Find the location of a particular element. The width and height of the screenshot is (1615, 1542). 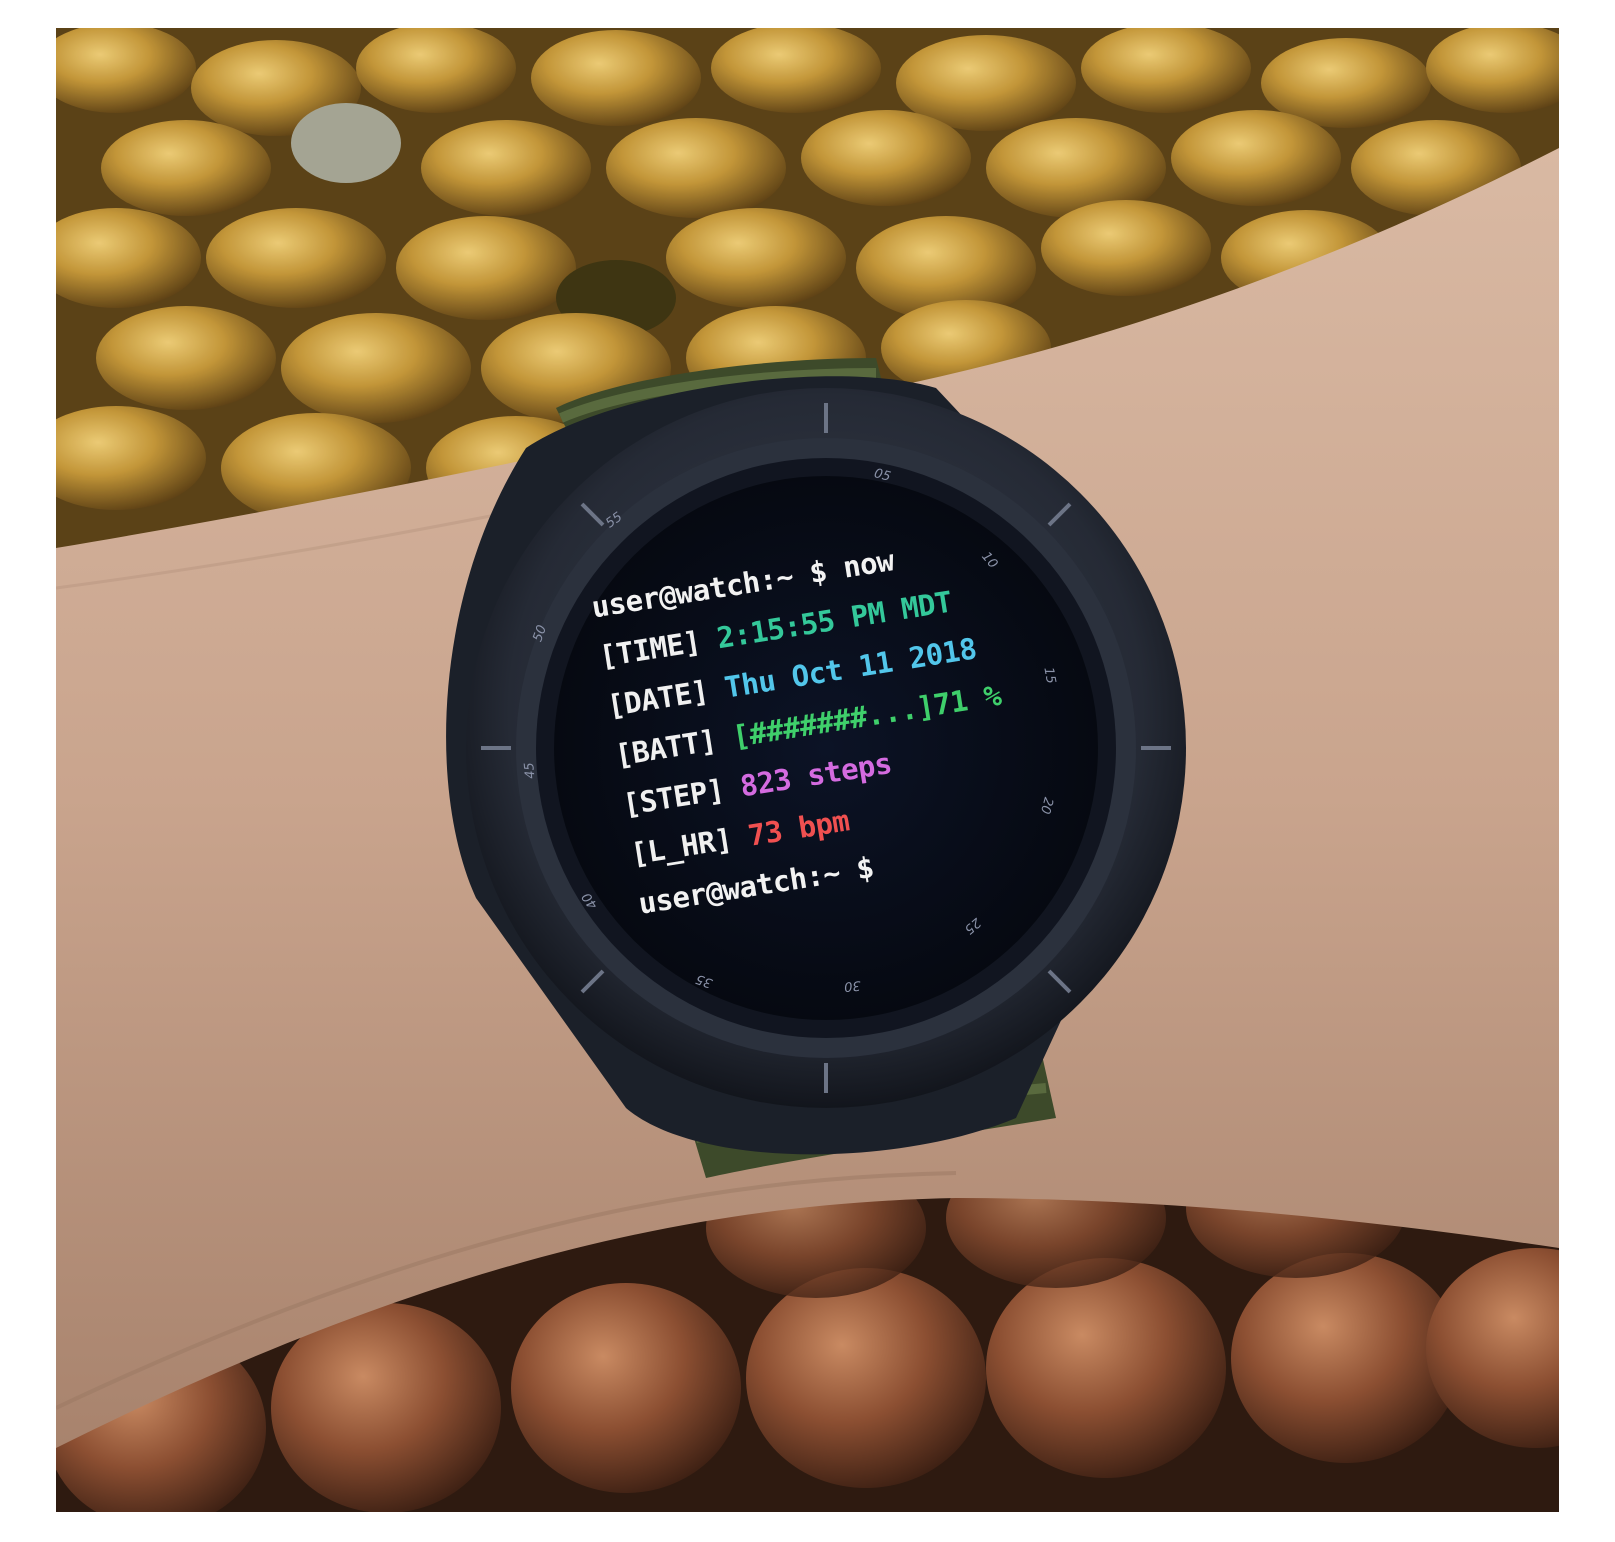

watch-screen is located at coordinates (826, 748).